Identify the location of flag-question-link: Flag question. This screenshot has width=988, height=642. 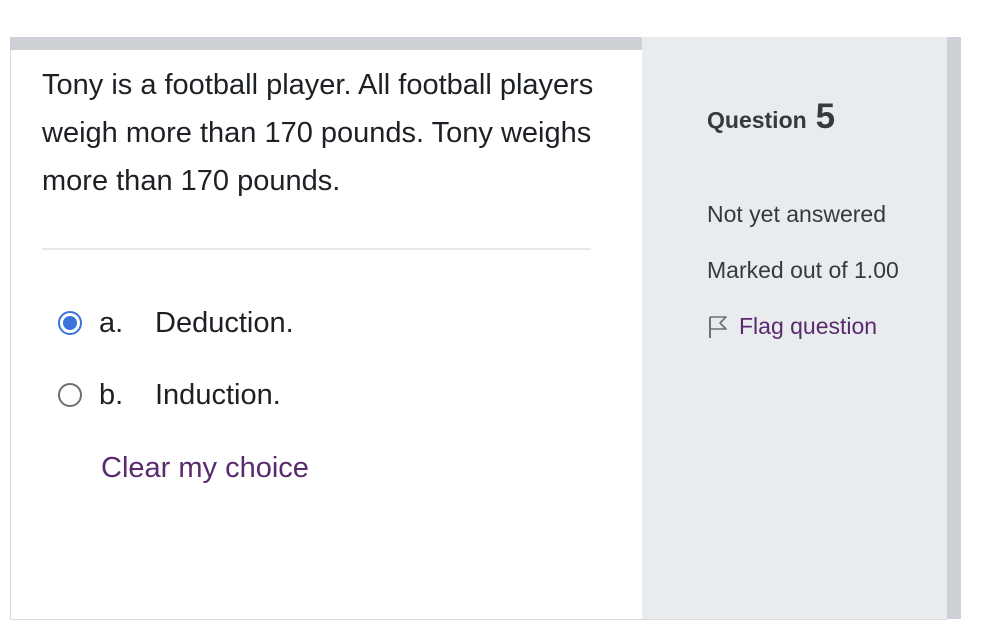
(792, 326).